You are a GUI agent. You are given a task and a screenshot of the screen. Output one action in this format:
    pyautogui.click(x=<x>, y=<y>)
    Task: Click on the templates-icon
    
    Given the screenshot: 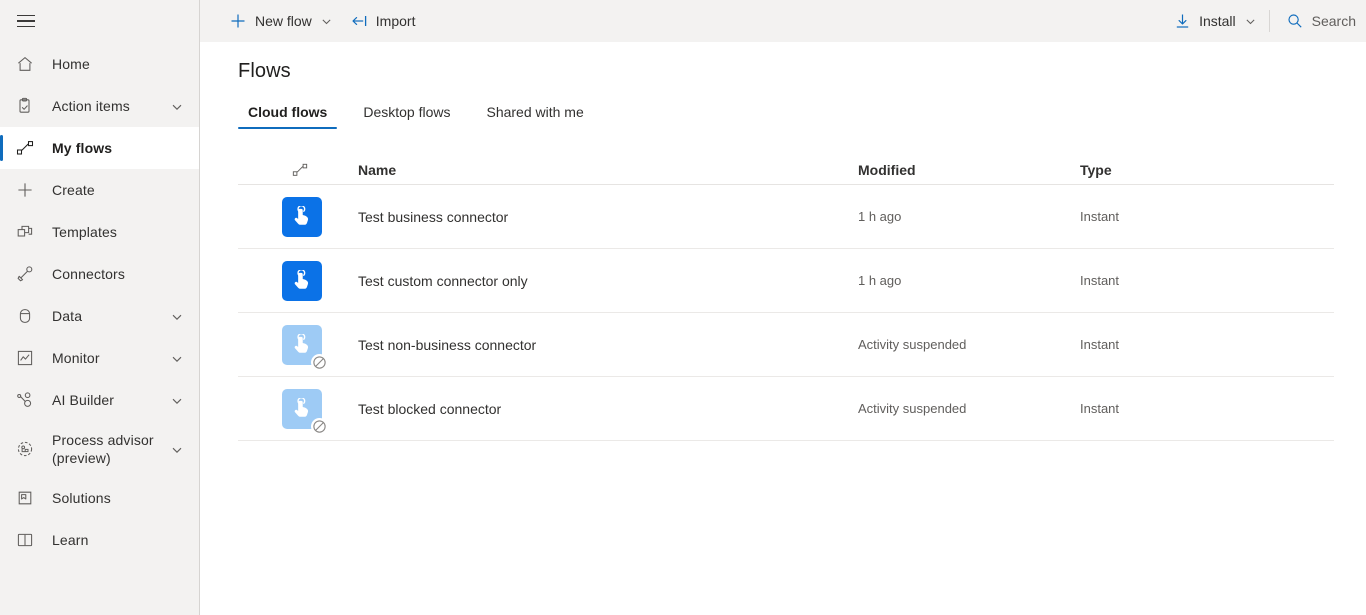 What is the action you would take?
    pyautogui.click(x=25, y=232)
    